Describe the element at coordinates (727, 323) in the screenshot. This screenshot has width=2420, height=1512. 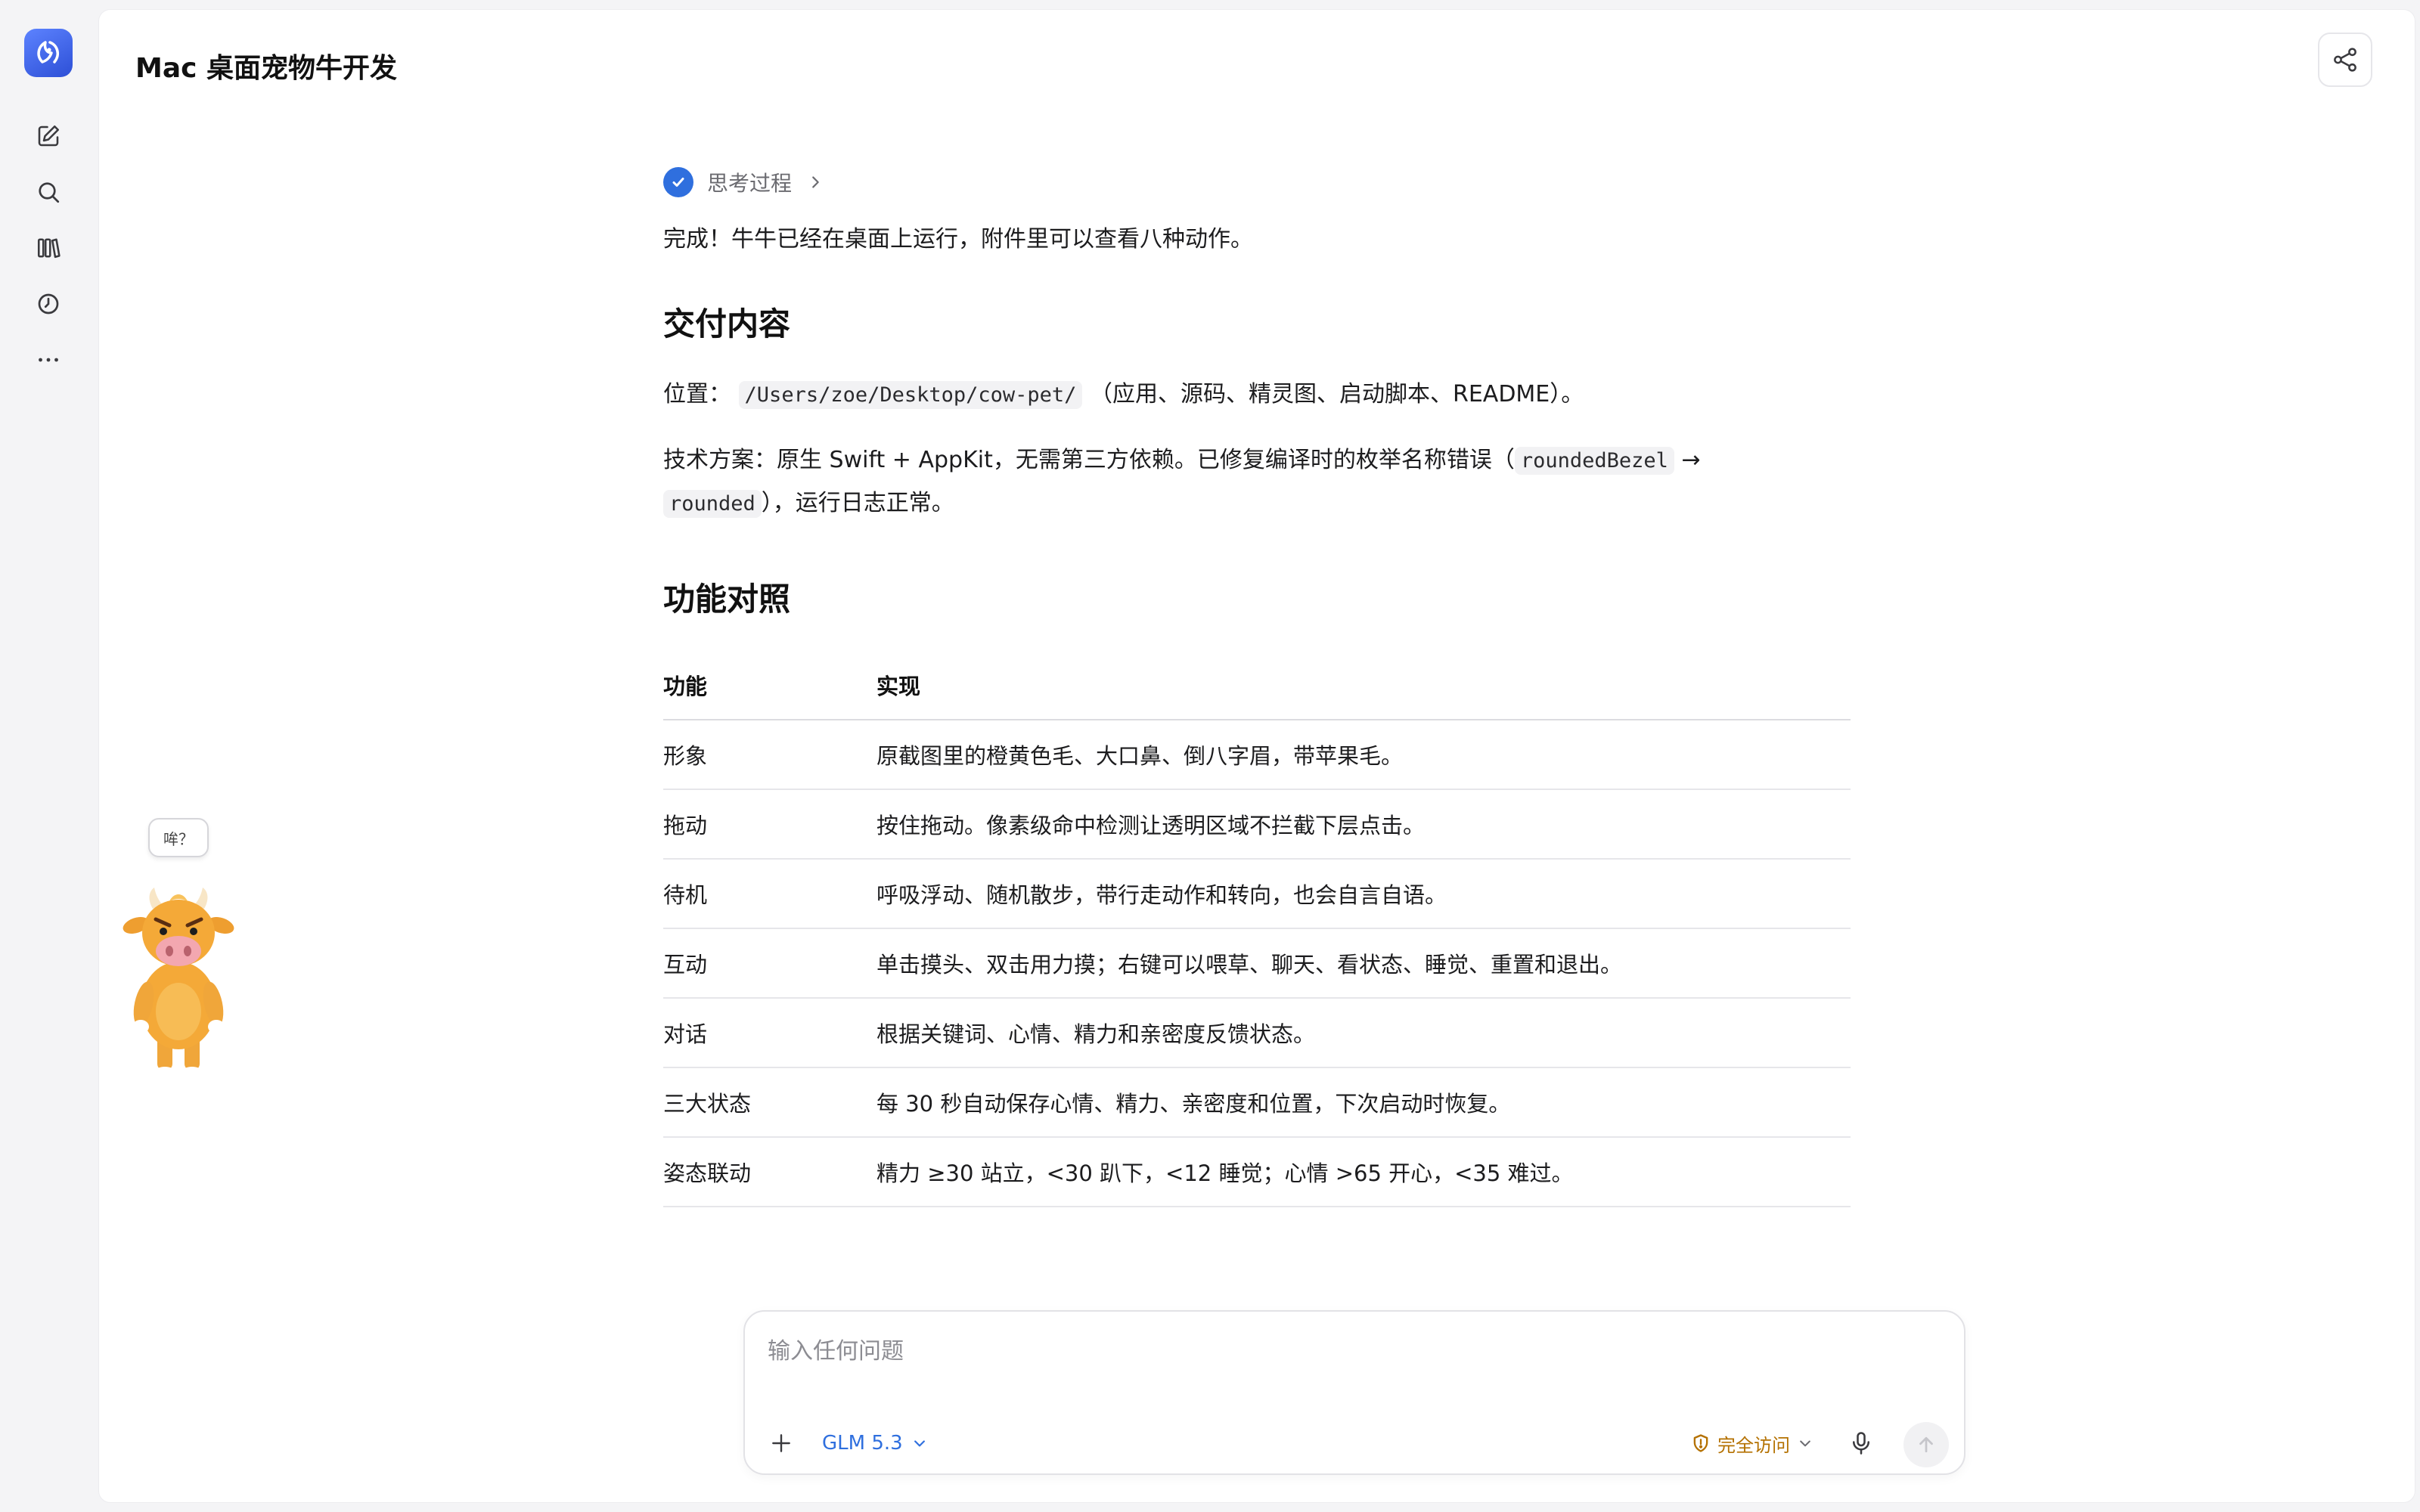
I see `section-heading-delivery: 交付内容` at that location.